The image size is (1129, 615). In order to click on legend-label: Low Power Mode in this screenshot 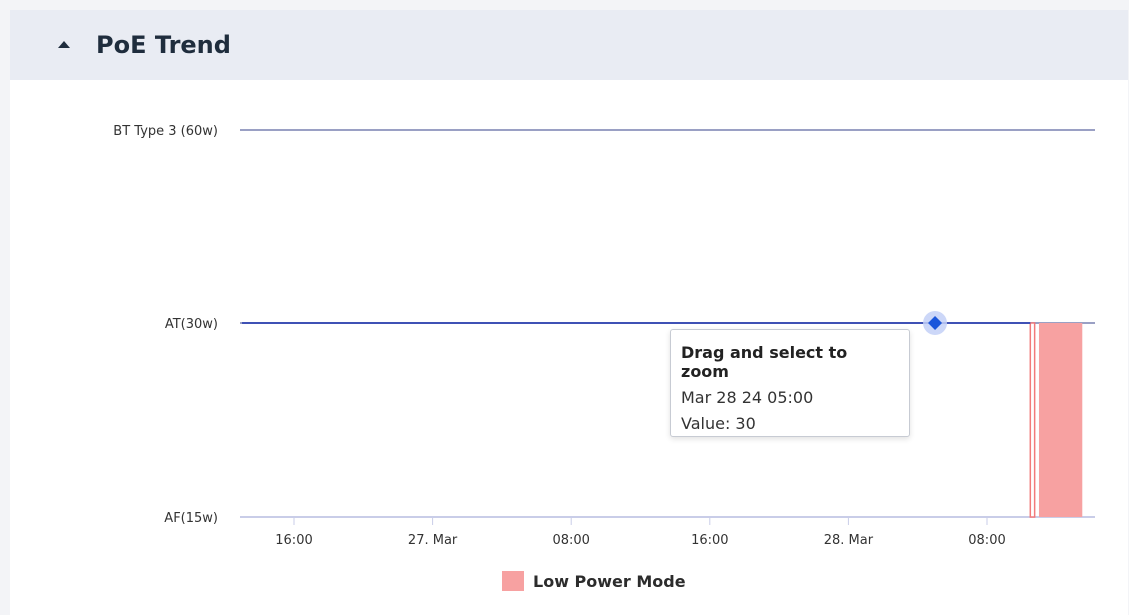, I will do `click(609, 581)`.